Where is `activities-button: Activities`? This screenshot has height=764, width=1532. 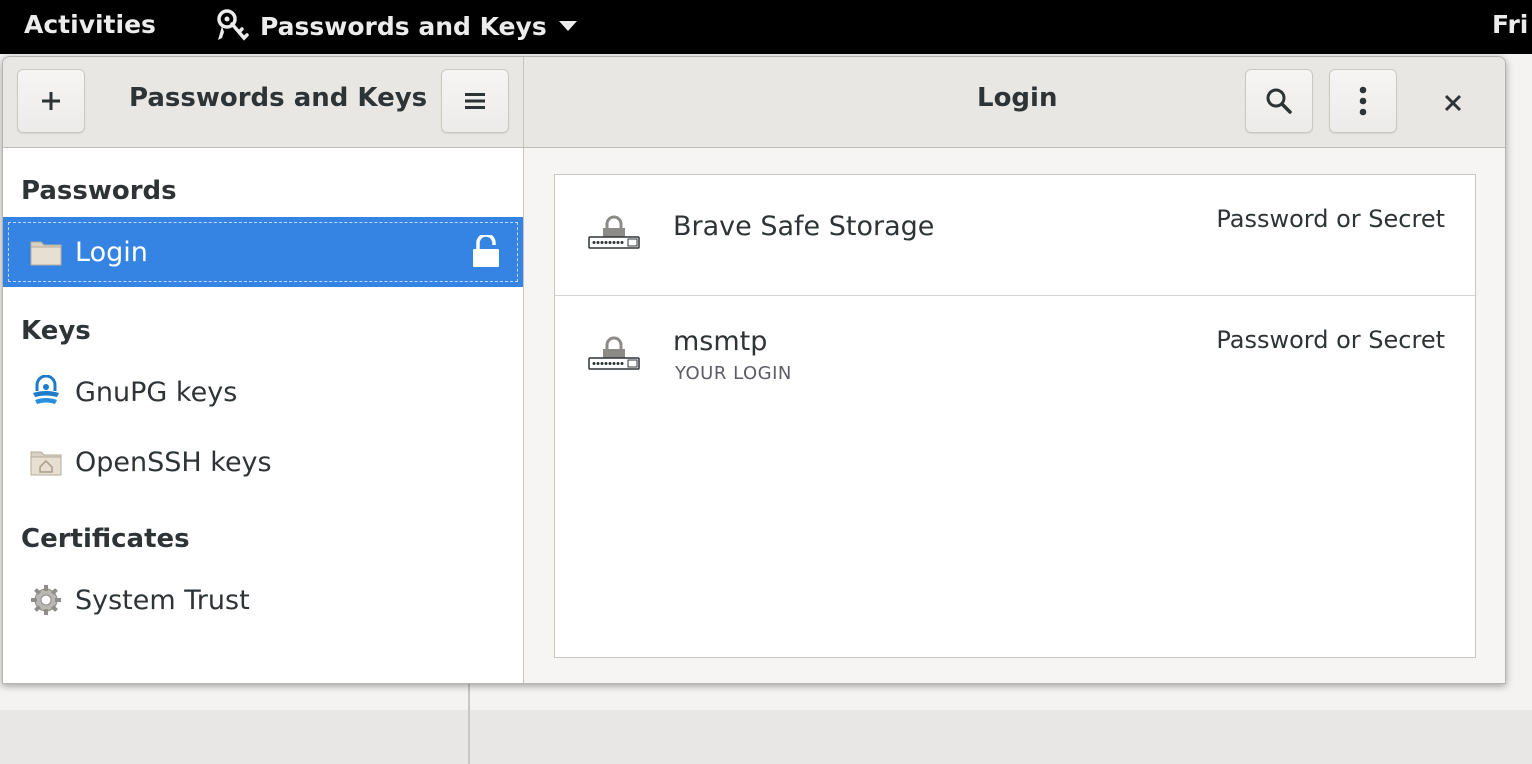 activities-button: Activities is located at coordinates (90, 24).